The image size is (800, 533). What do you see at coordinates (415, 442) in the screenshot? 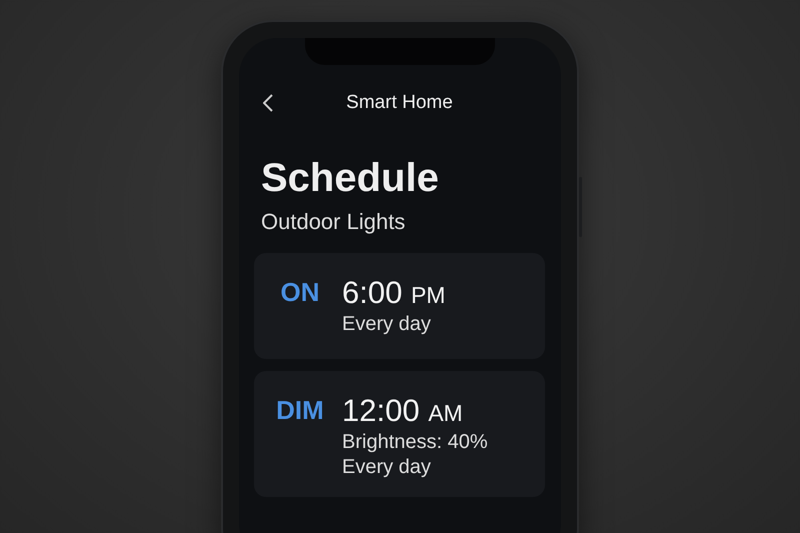
I see `schedule-detail: Brightness: 40%` at bounding box center [415, 442].